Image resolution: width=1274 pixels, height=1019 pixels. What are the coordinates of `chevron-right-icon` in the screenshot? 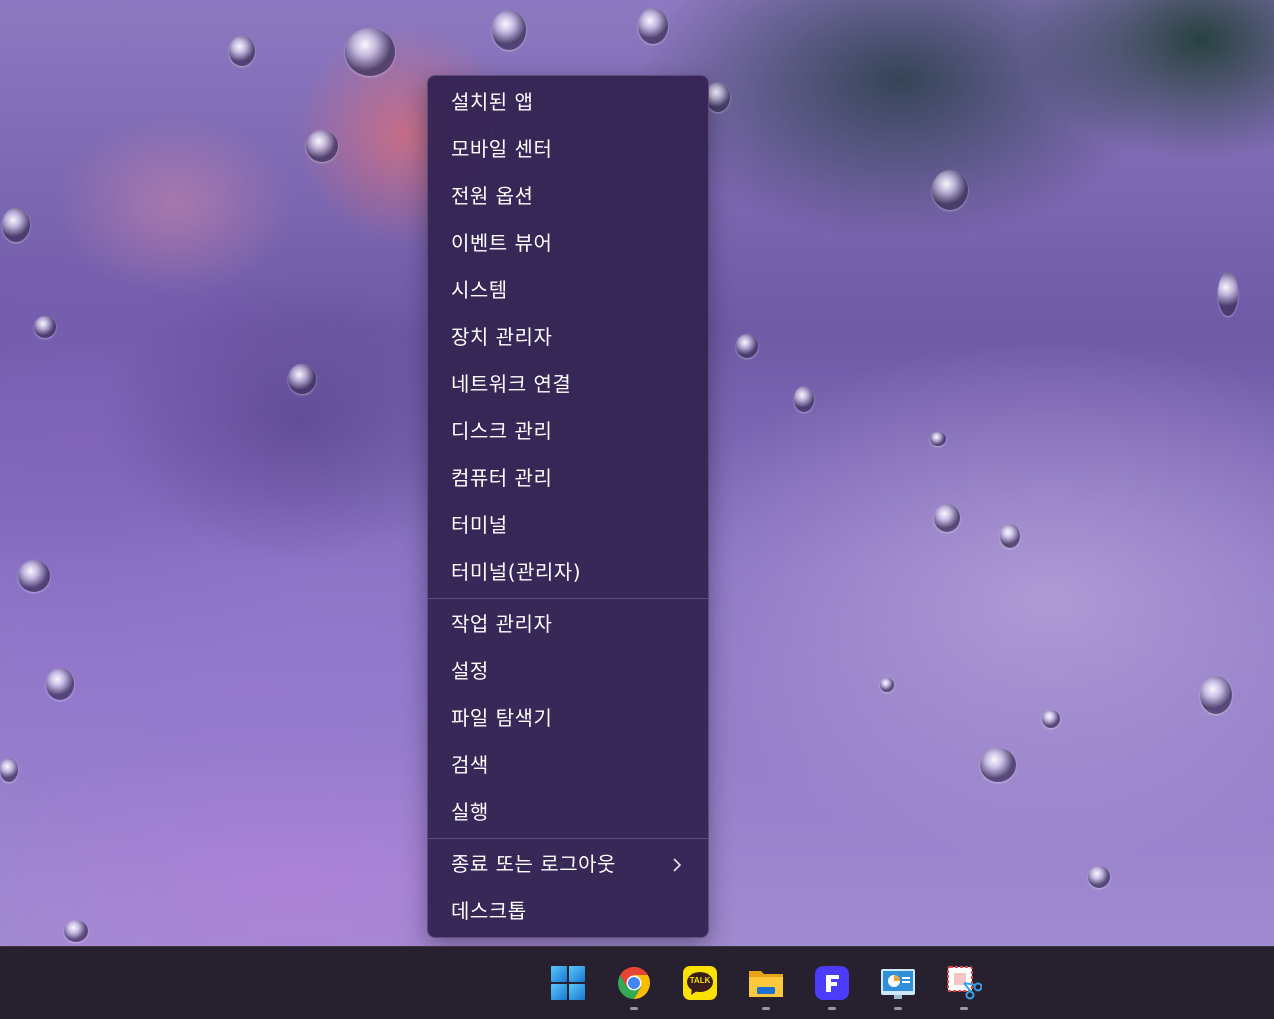 It's located at (677, 864).